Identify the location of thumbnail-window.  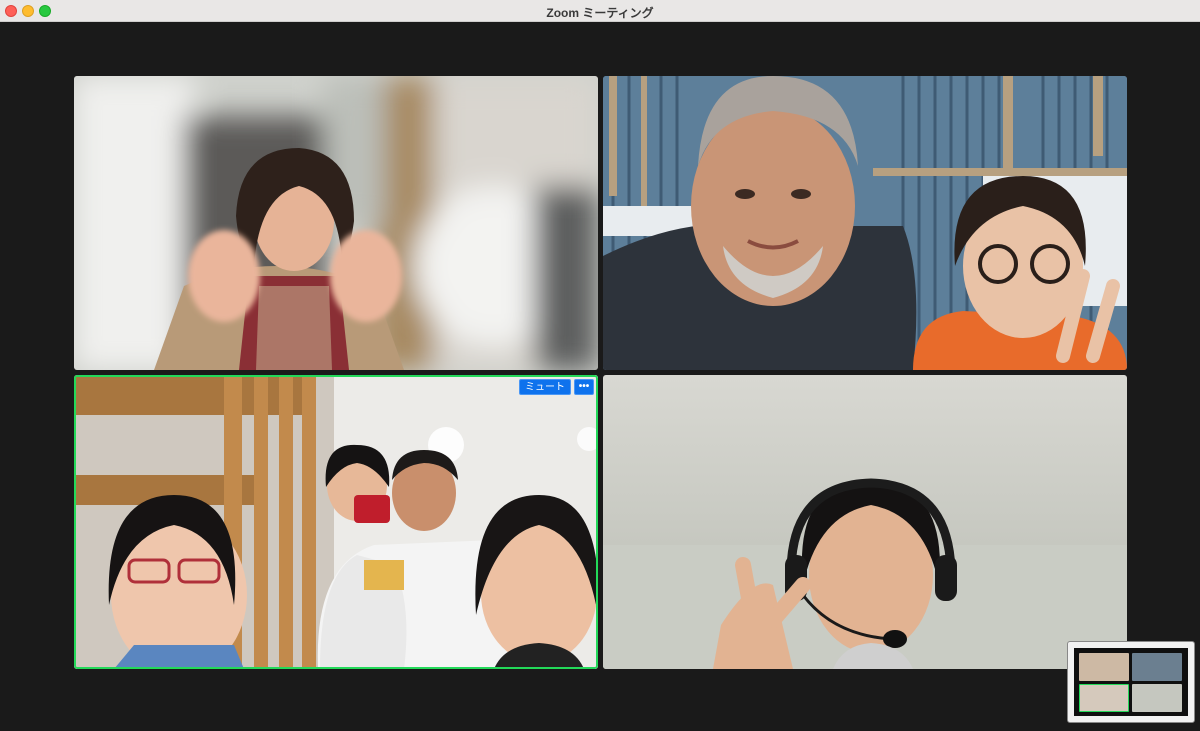
(1131, 682).